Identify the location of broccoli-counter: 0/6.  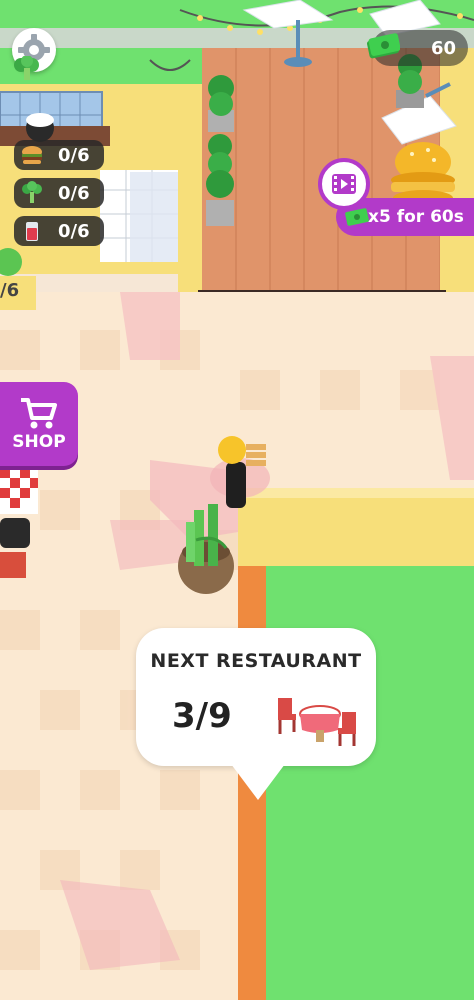
(59, 193).